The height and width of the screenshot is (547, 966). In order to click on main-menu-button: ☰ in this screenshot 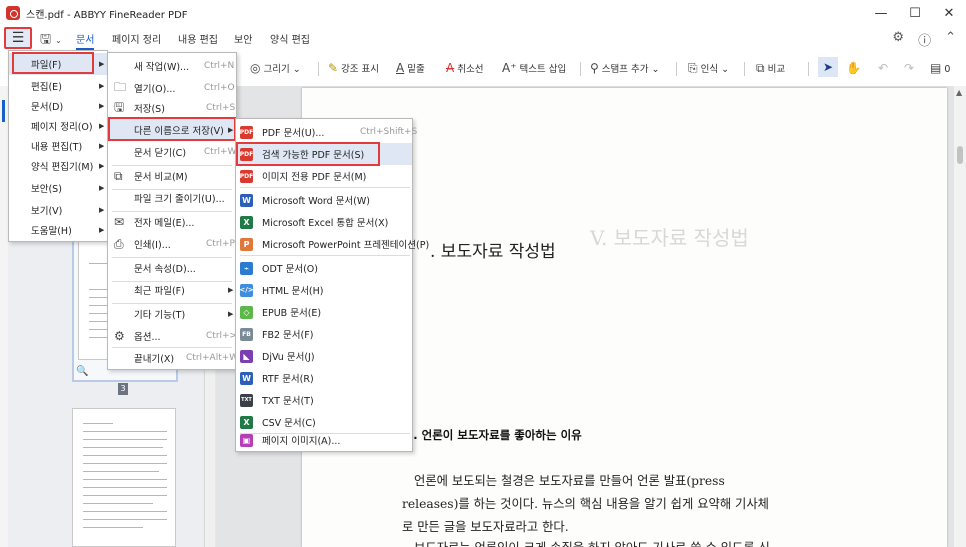, I will do `click(18, 38)`.